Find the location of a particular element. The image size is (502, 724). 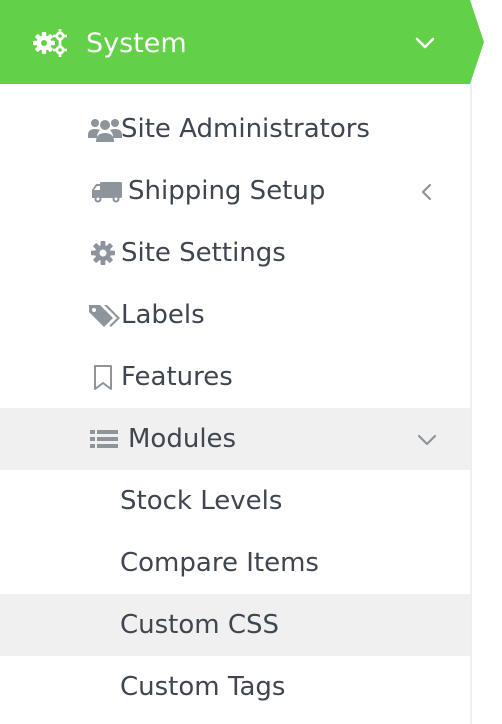

submenu-item-label: Stock Levels is located at coordinates (201, 501).